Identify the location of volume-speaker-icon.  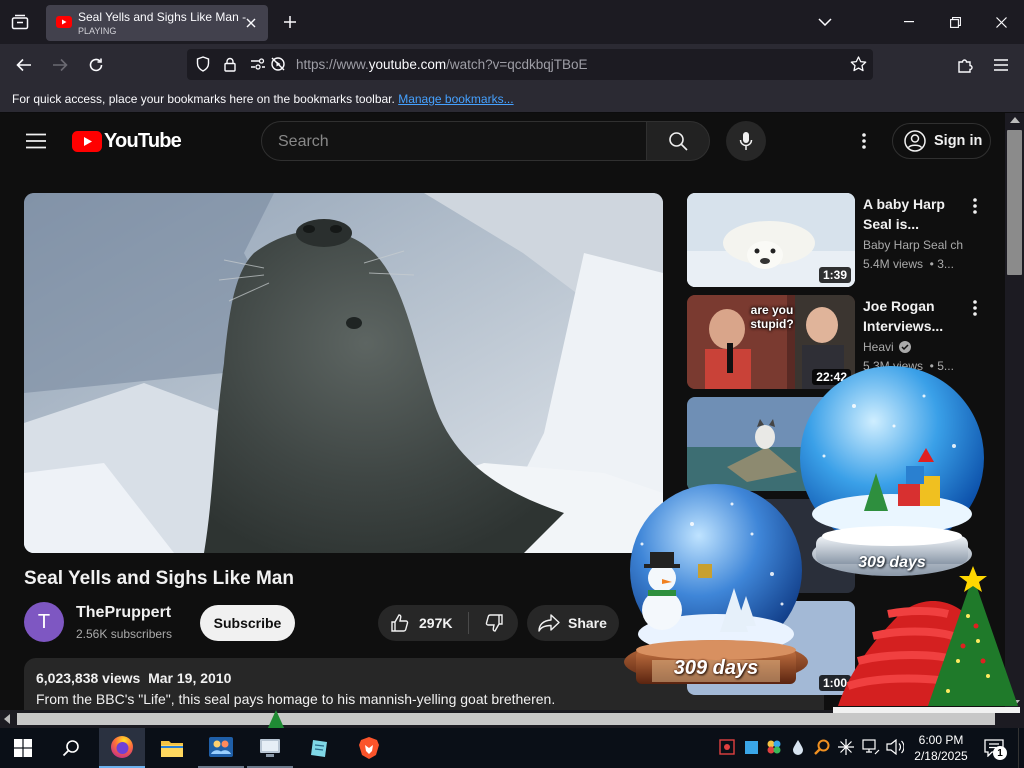
(895, 747).